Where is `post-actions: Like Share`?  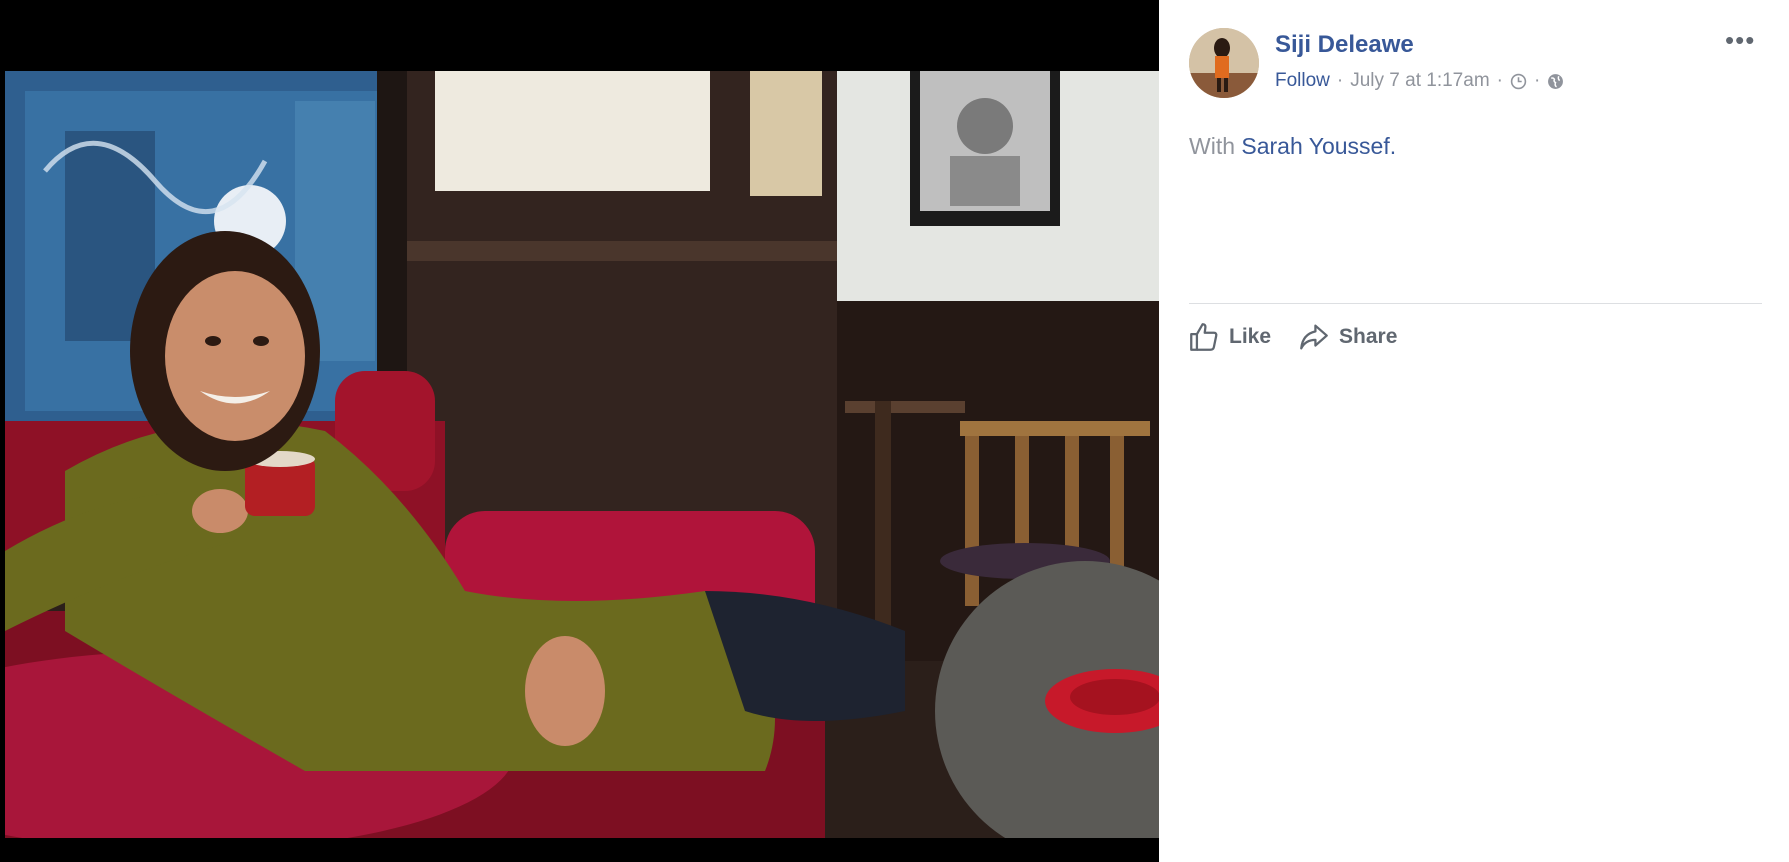 post-actions: Like Share is located at coordinates (1292, 337).